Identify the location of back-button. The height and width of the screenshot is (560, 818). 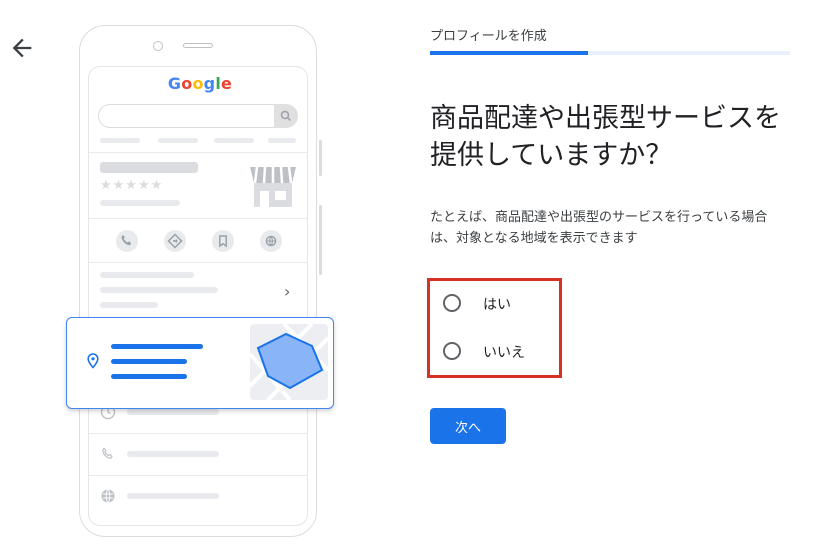
(22, 48).